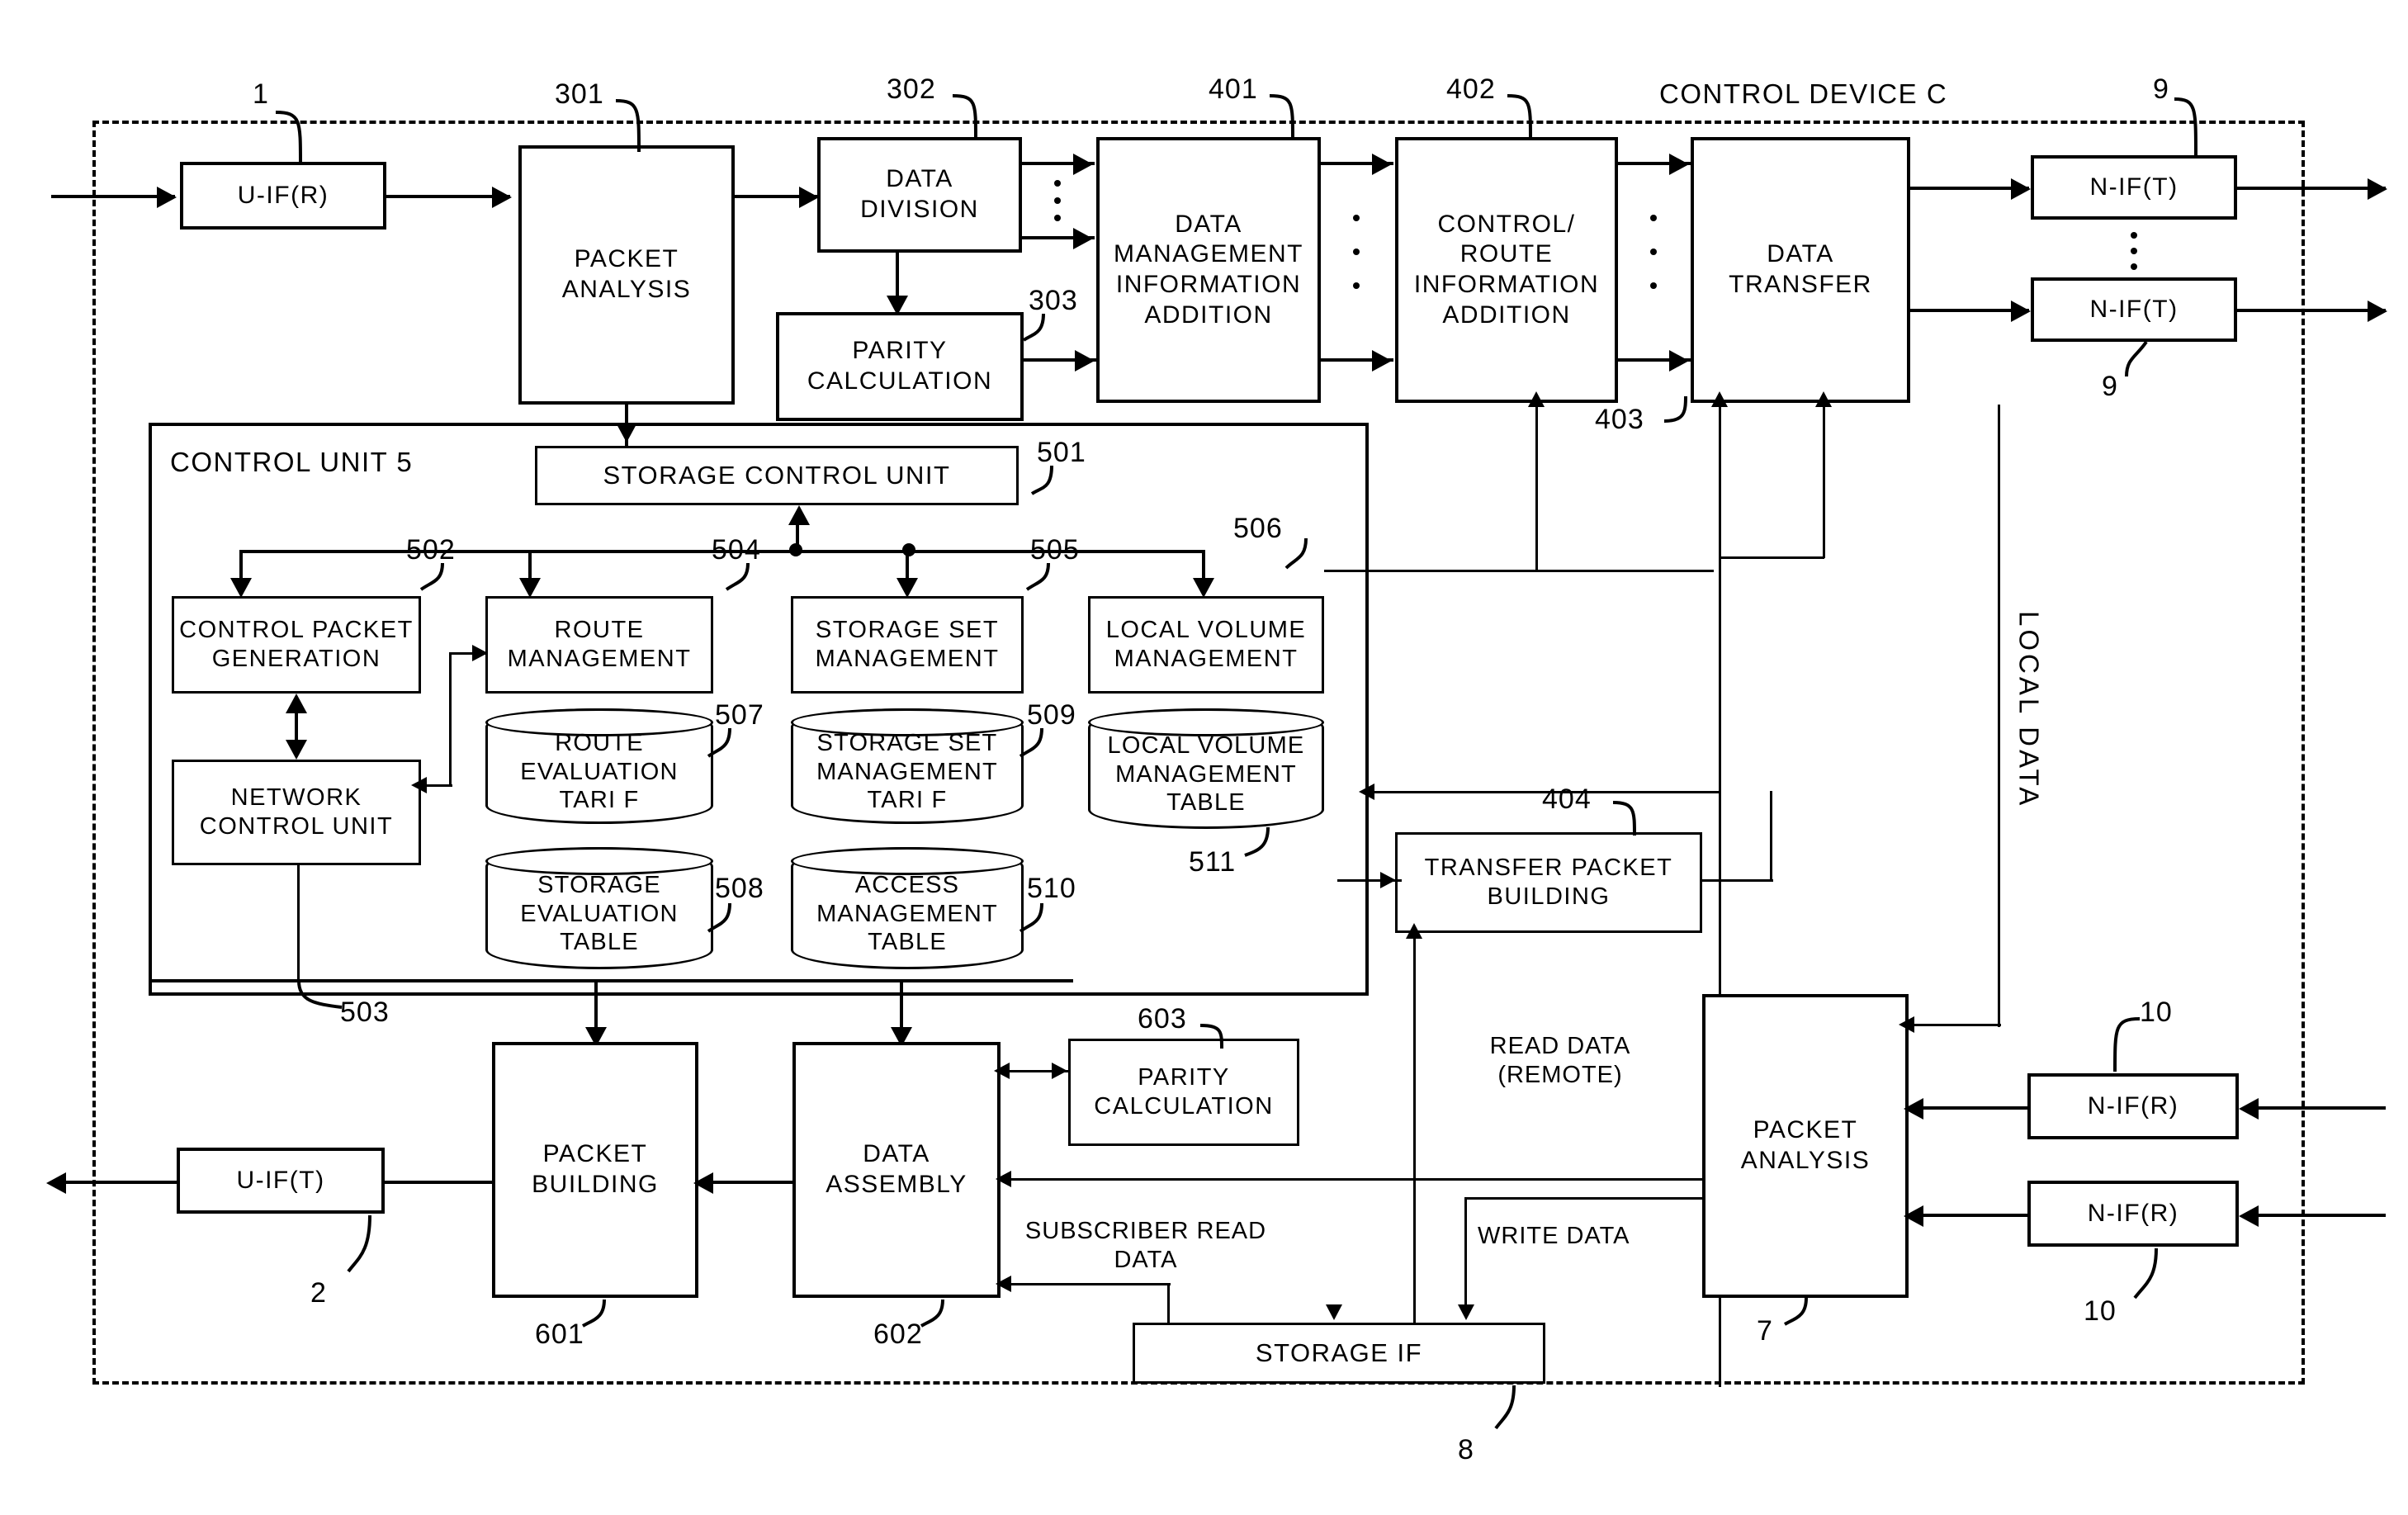 Image resolution: width=2408 pixels, height=1515 pixels. What do you see at coordinates (530, 588) in the screenshot?
I see `arrow-to-route-management` at bounding box center [530, 588].